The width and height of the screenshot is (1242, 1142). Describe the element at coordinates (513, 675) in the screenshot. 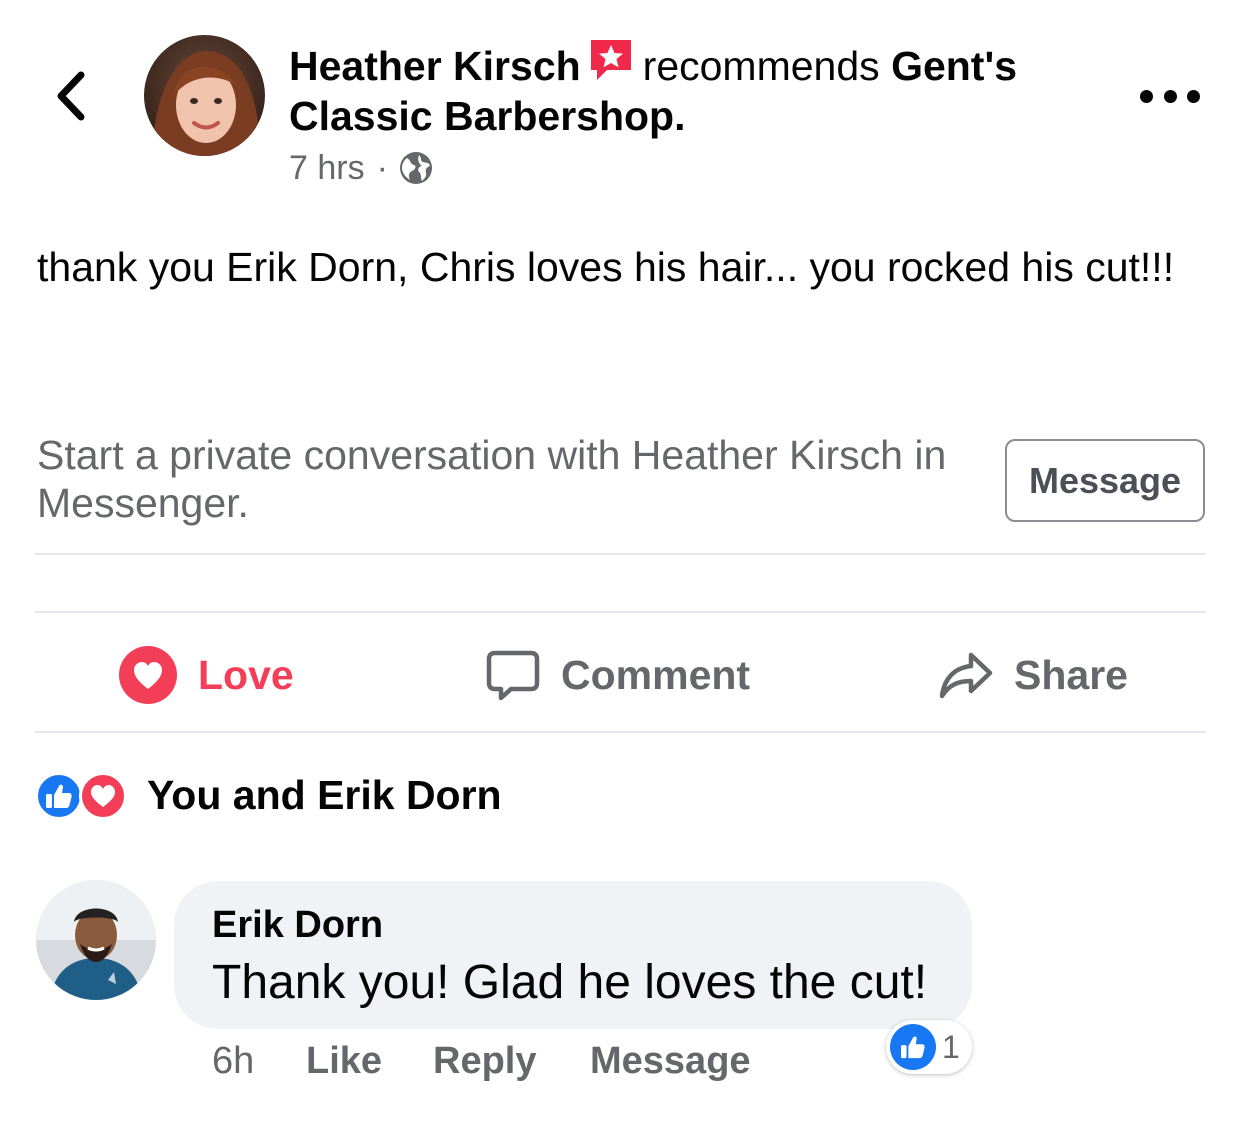

I see `comment-bubble-icon` at that location.